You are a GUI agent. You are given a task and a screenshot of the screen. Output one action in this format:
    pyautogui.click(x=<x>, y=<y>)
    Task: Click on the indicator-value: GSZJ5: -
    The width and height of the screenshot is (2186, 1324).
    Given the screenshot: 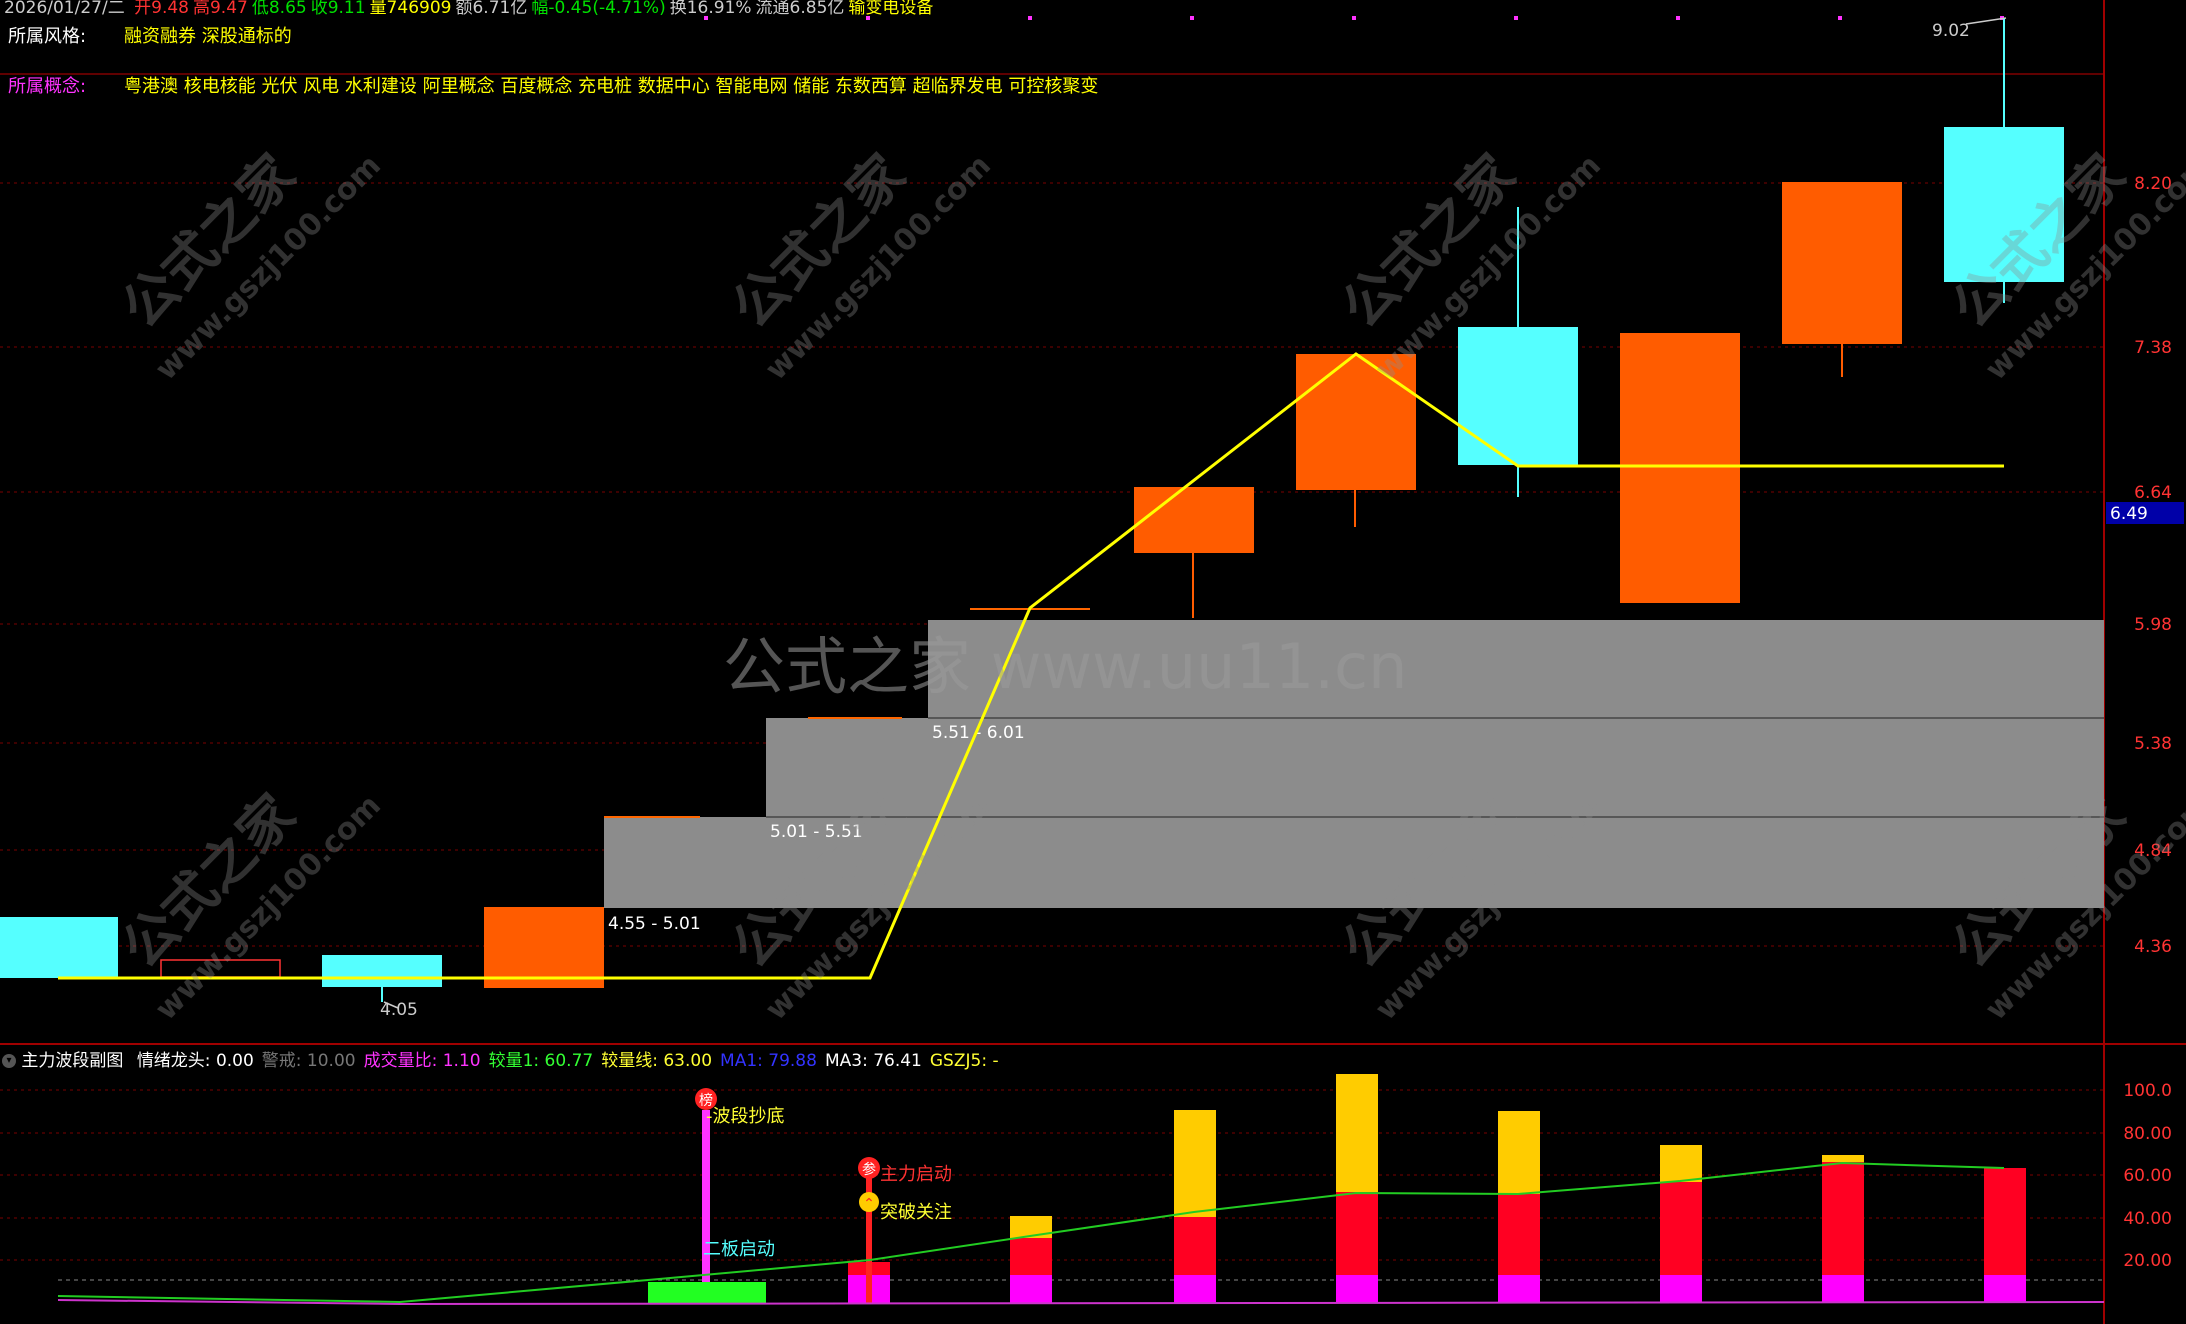 What is the action you would take?
    pyautogui.click(x=964, y=1061)
    